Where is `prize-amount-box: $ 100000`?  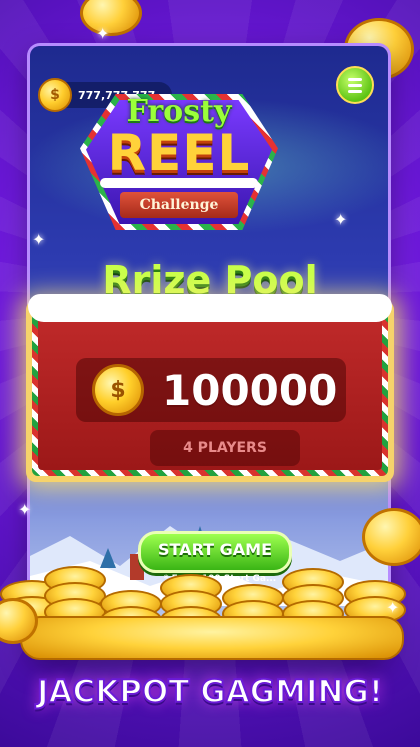 prize-amount-box: $ 100000 is located at coordinates (211, 390).